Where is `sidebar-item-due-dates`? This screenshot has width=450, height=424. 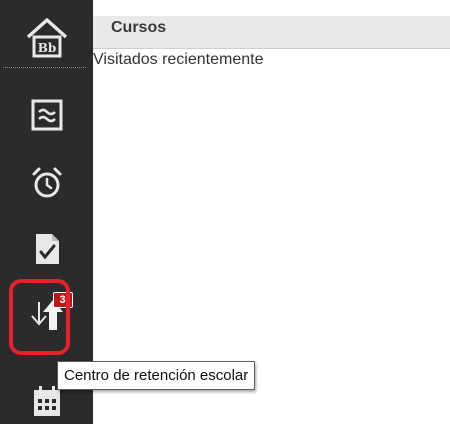
sidebar-item-due-dates is located at coordinates (46, 183).